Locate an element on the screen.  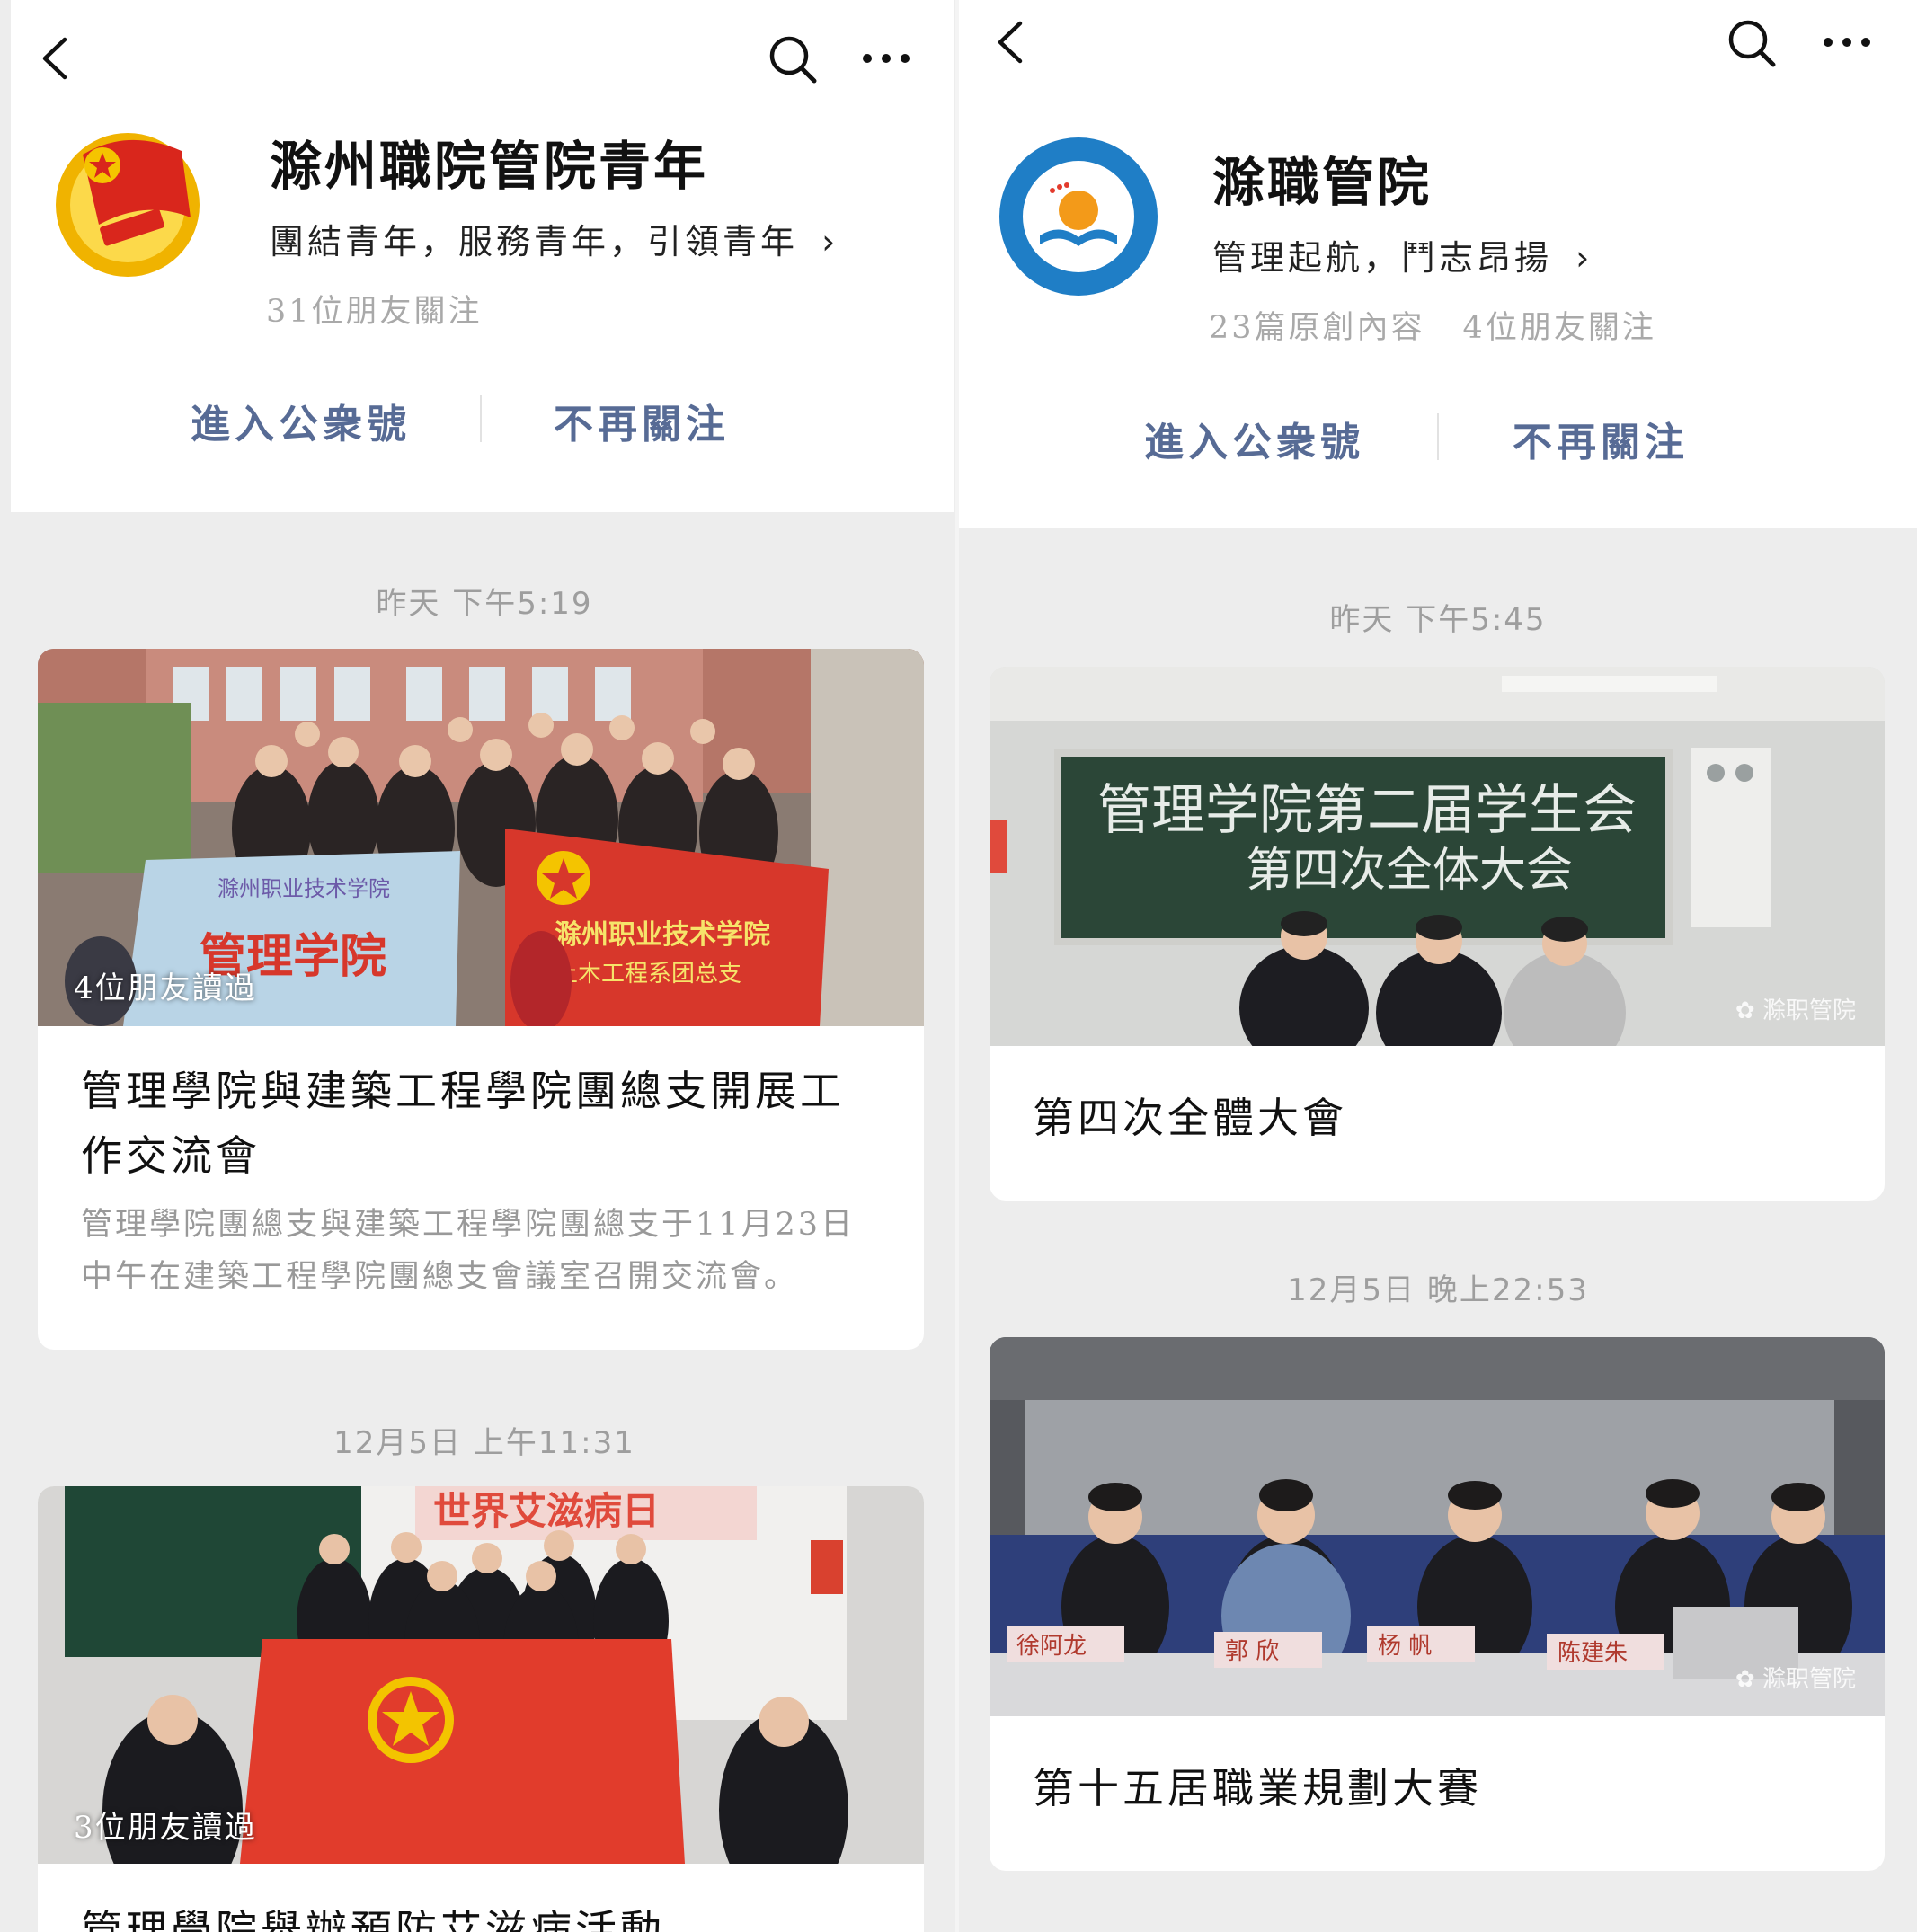
college-logo-icon is located at coordinates (1078, 216).